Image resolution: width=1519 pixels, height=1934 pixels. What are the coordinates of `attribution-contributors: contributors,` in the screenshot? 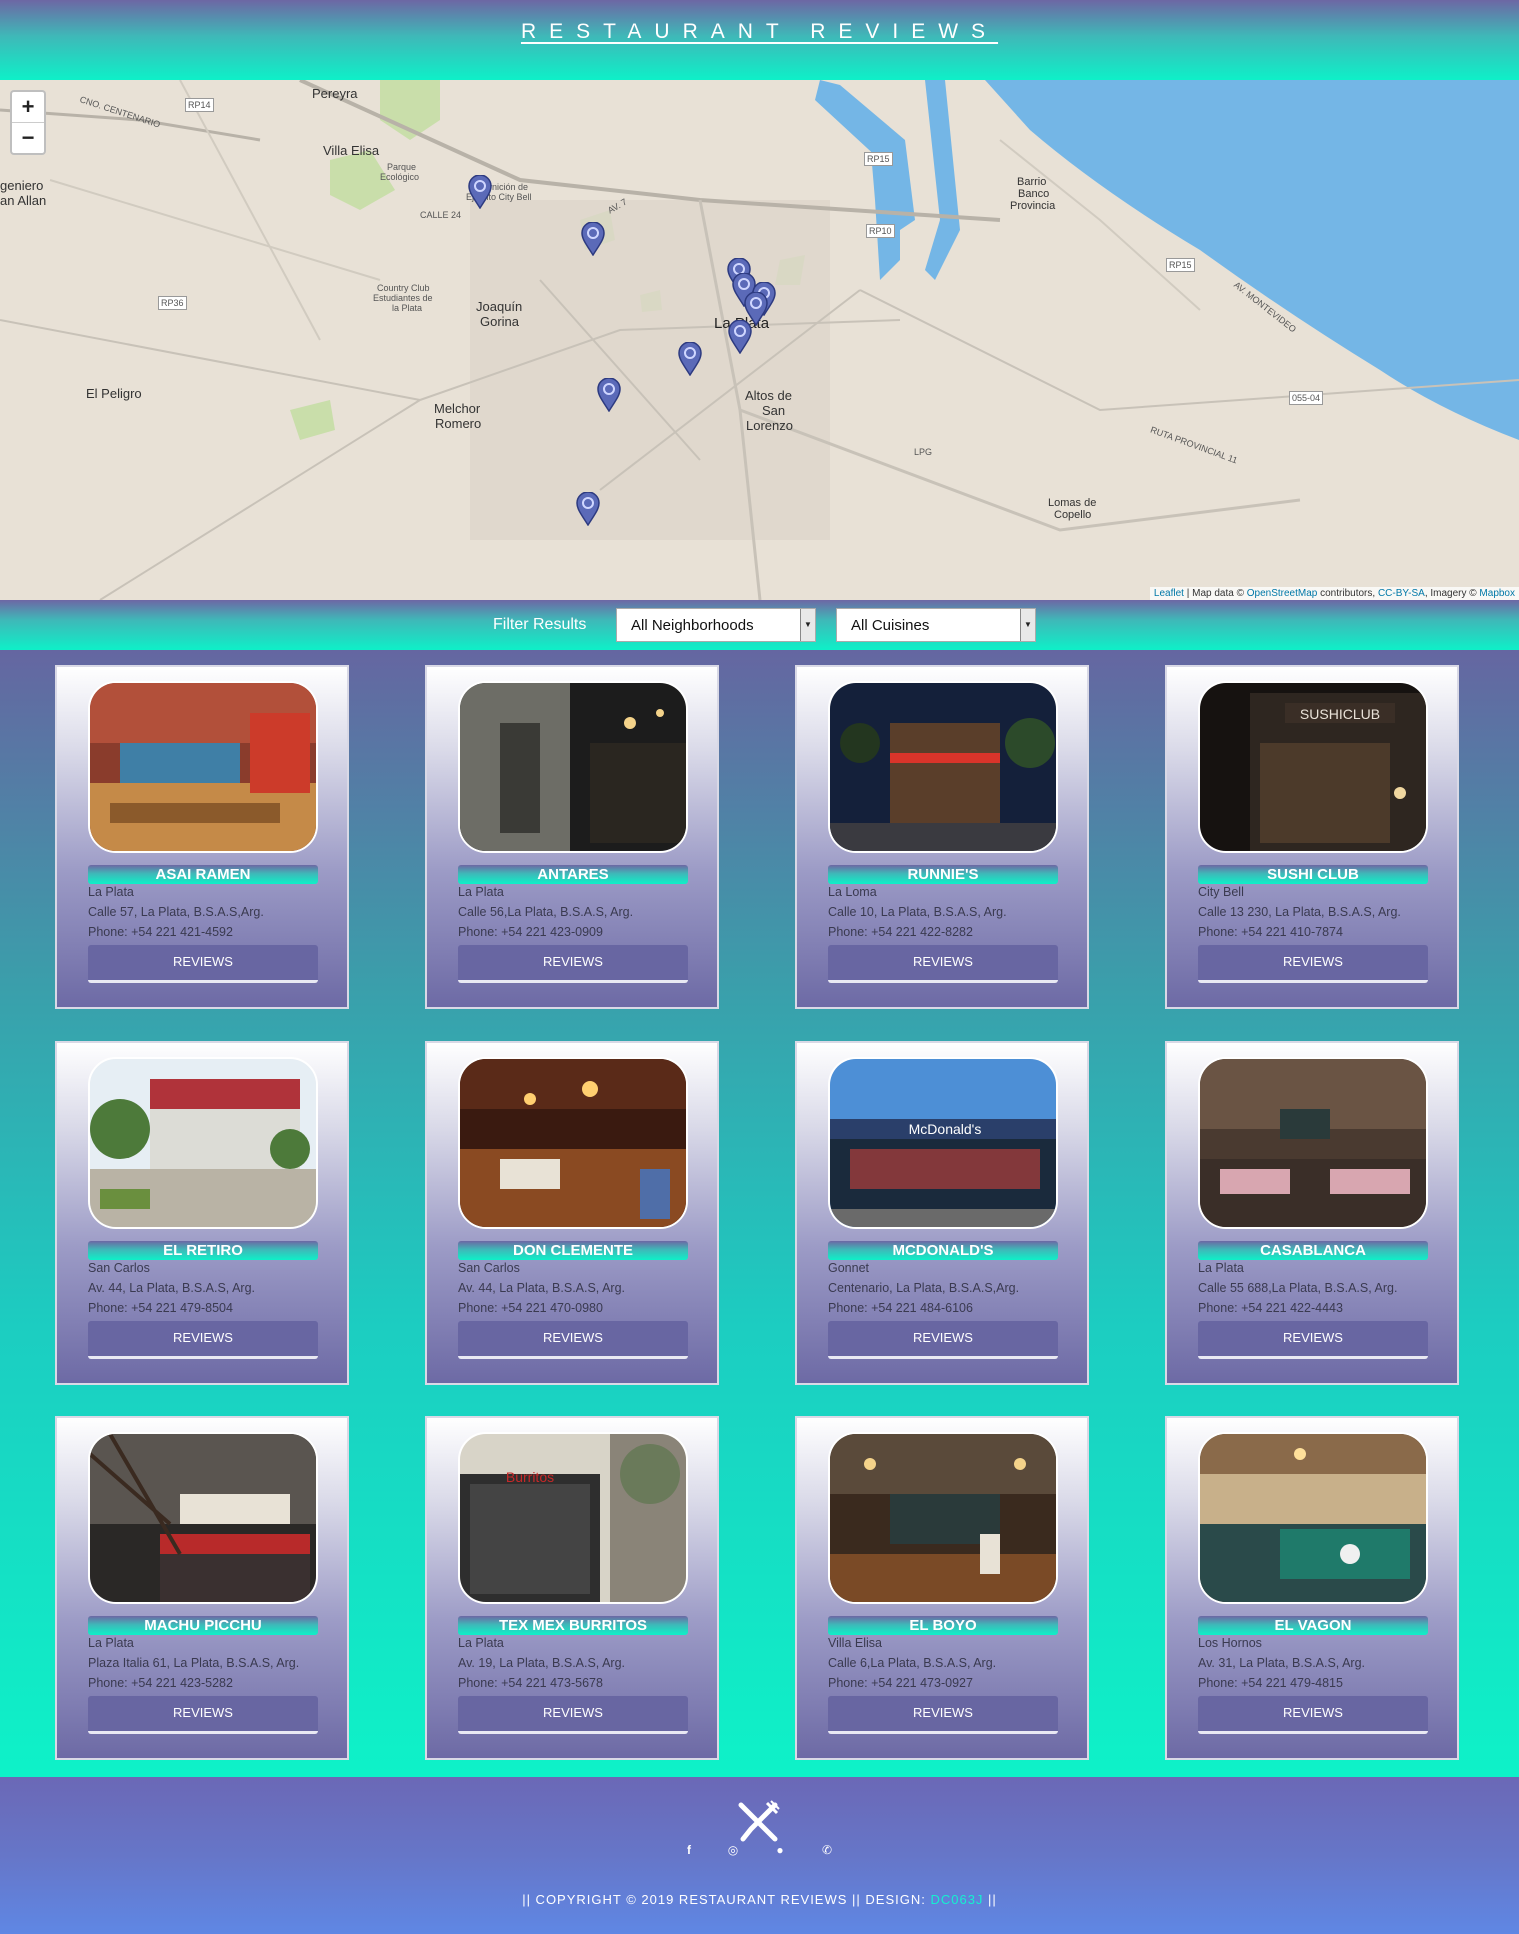 It's located at (1347, 593).